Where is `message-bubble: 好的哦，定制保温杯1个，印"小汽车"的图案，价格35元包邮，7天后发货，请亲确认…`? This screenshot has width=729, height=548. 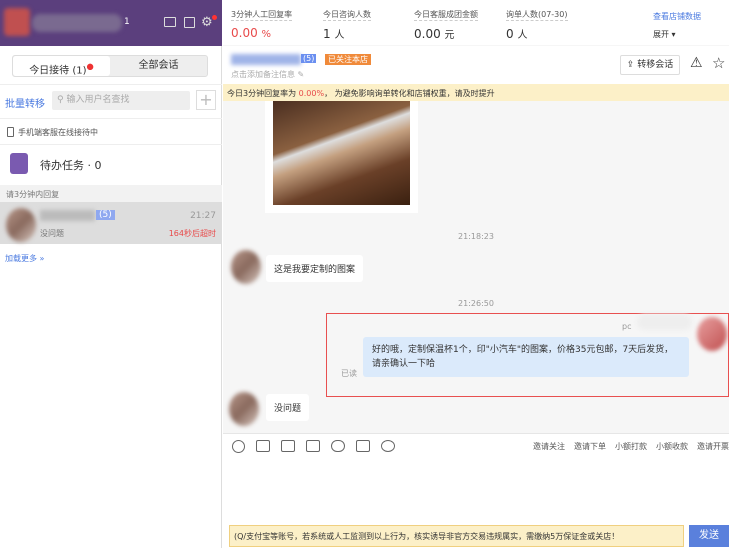
message-bubble: 好的哦，定制保温杯1个，印"小汽车"的图案，价格35元包邮，7天后发货，请亲确认… is located at coordinates (526, 357).